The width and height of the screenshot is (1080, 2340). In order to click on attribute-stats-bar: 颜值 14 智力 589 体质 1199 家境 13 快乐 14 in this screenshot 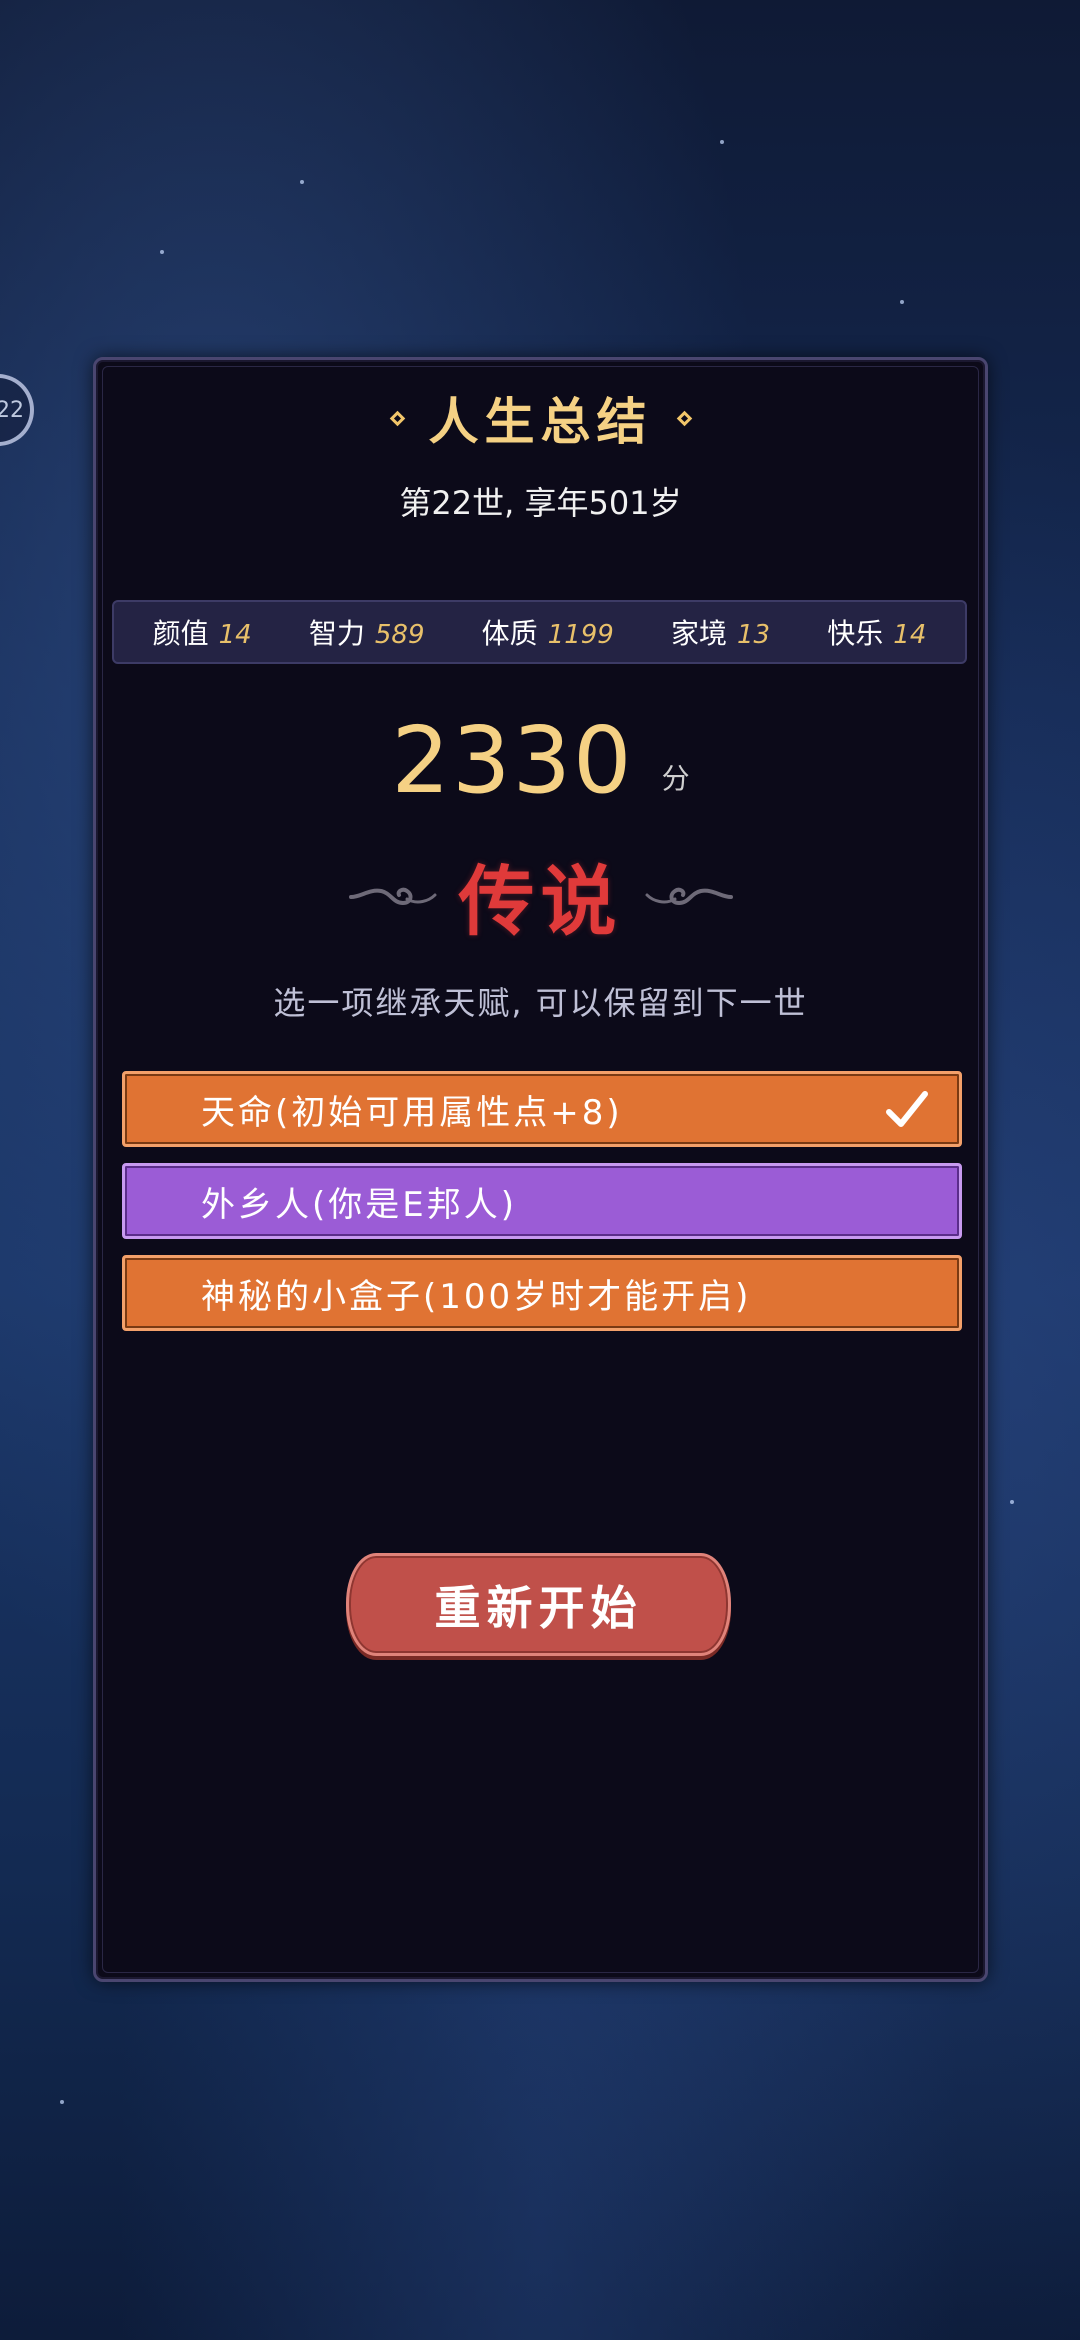, I will do `click(539, 632)`.